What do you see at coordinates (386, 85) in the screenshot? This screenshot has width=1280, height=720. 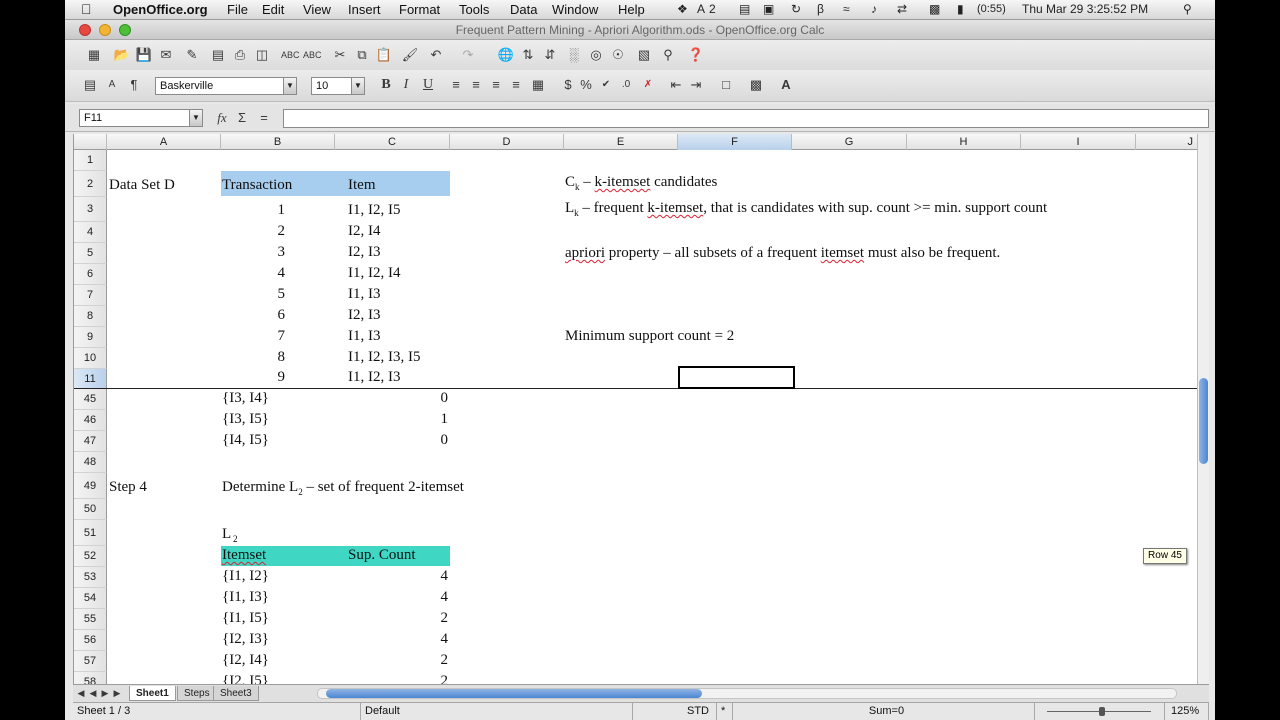 I see `bold-button: B` at bounding box center [386, 85].